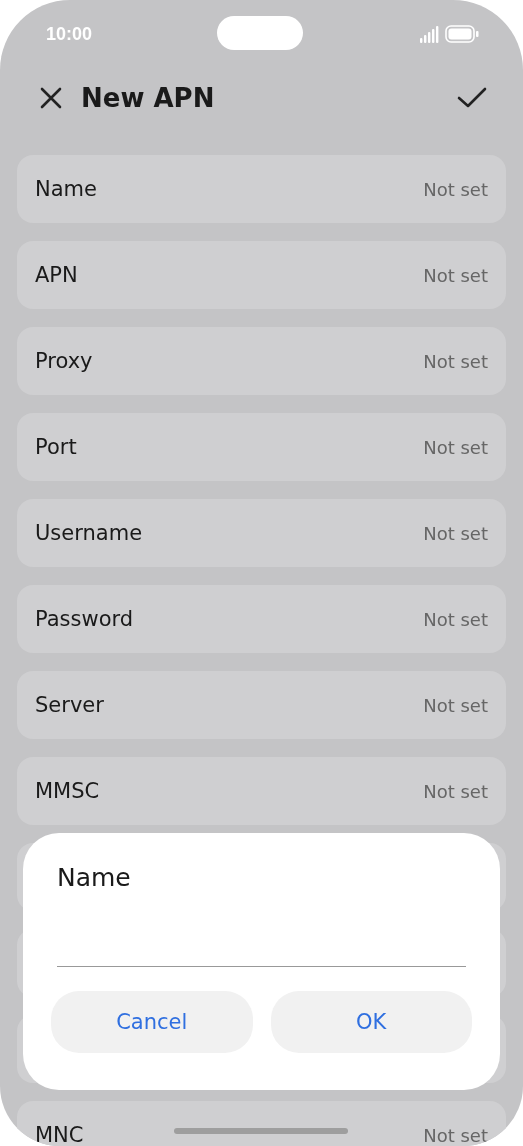 The image size is (523, 1146). What do you see at coordinates (59, 1134) in the screenshot?
I see `row-label: MNC` at bounding box center [59, 1134].